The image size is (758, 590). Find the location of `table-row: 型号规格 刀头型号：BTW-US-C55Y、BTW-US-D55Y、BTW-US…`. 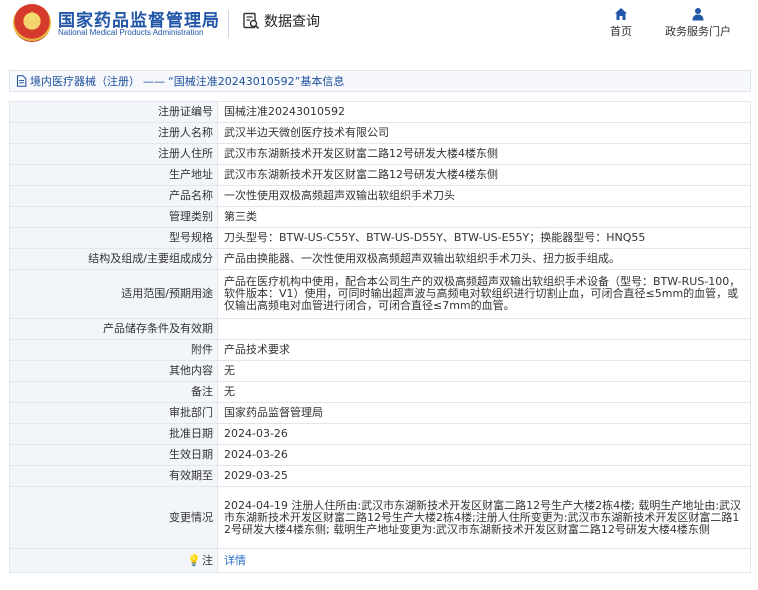

table-row: 型号规格 刀头型号：BTW-US-C55Y、BTW-US-D55Y、BTW-US… is located at coordinates (380, 238).